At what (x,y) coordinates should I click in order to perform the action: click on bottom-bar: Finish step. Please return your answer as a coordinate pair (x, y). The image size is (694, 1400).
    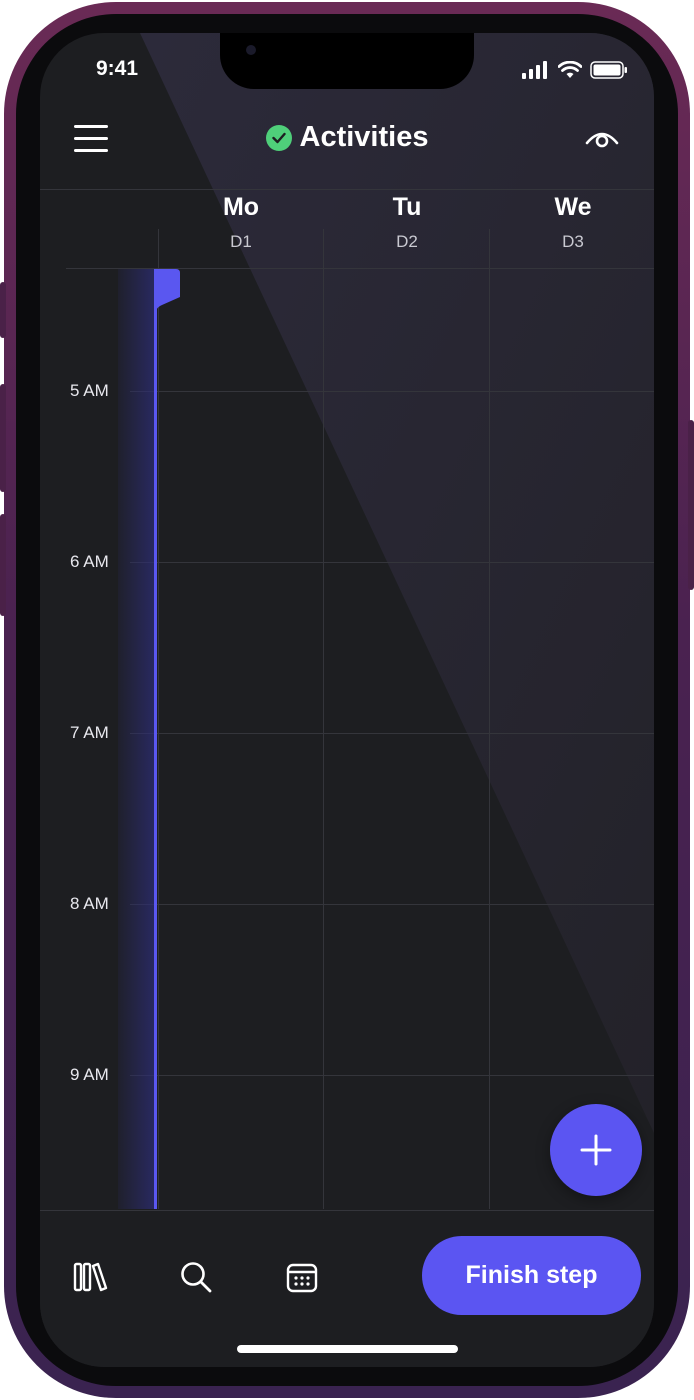
    Looking at the image, I should click on (347, 1288).